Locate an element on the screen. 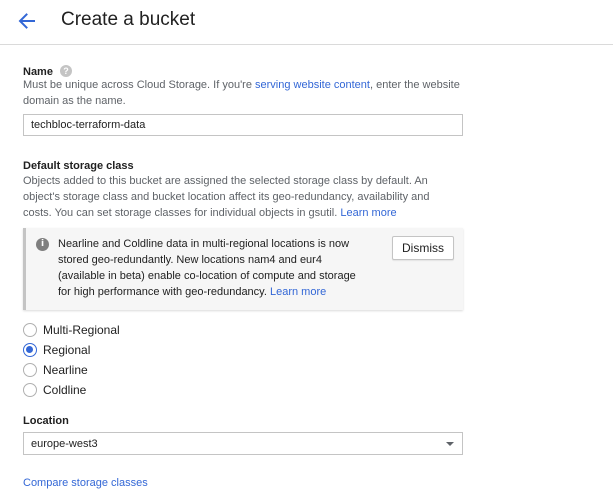 The image size is (613, 501). notice-learn-more-link: Learn more is located at coordinates (298, 292).